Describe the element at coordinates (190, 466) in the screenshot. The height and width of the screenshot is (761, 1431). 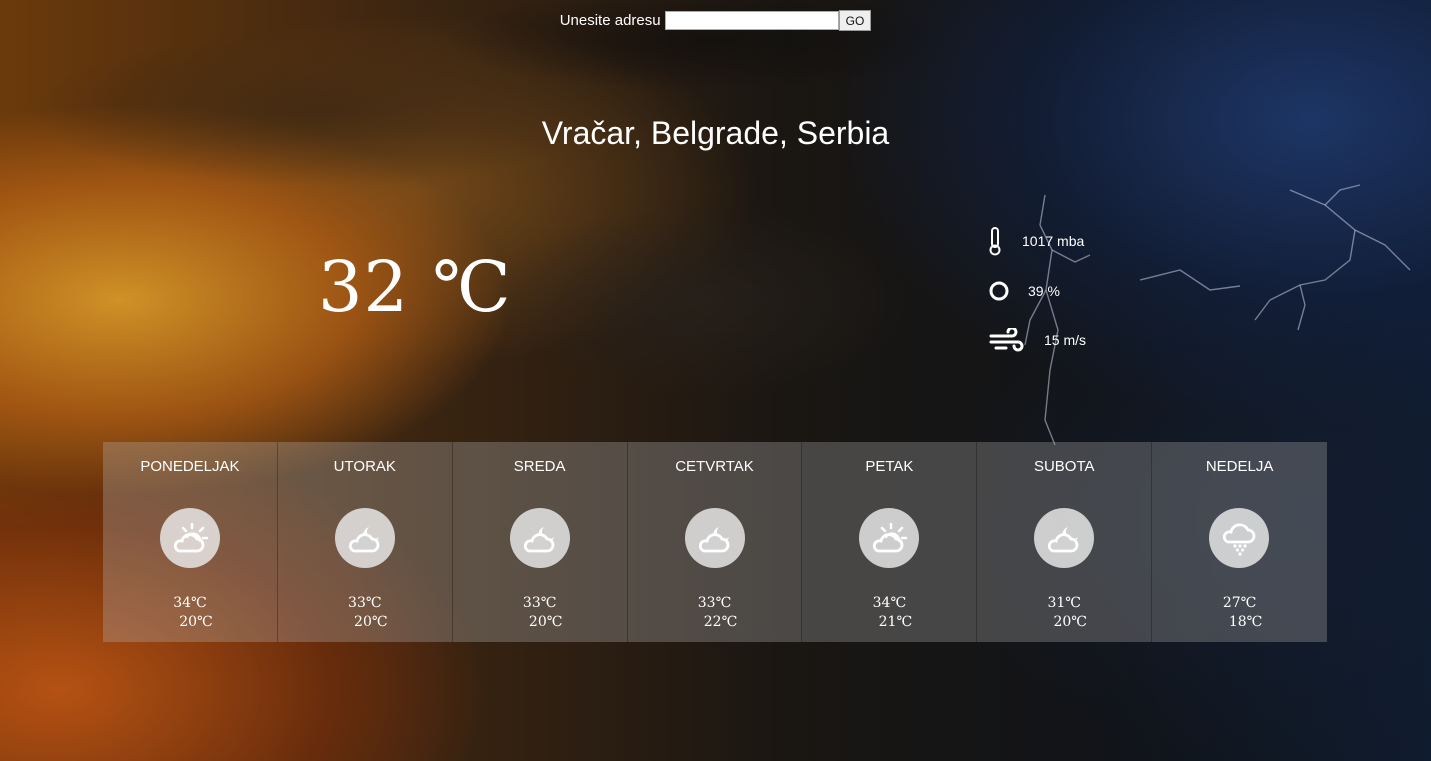
I see `day-name: PONEDELJAK` at that location.